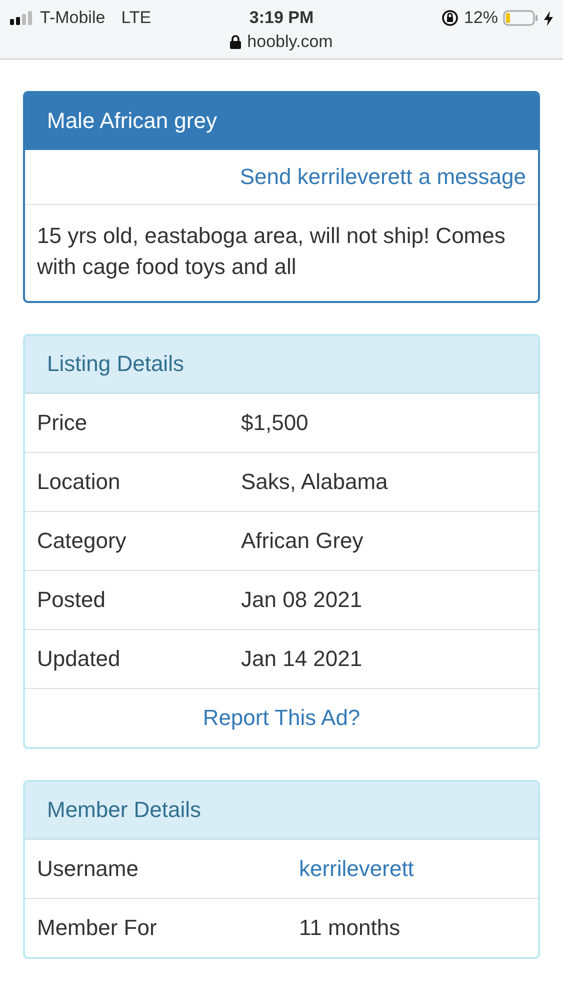 This screenshot has height=1000, width=563. Describe the element at coordinates (88, 869) in the screenshot. I see `detail-label: Username` at that location.